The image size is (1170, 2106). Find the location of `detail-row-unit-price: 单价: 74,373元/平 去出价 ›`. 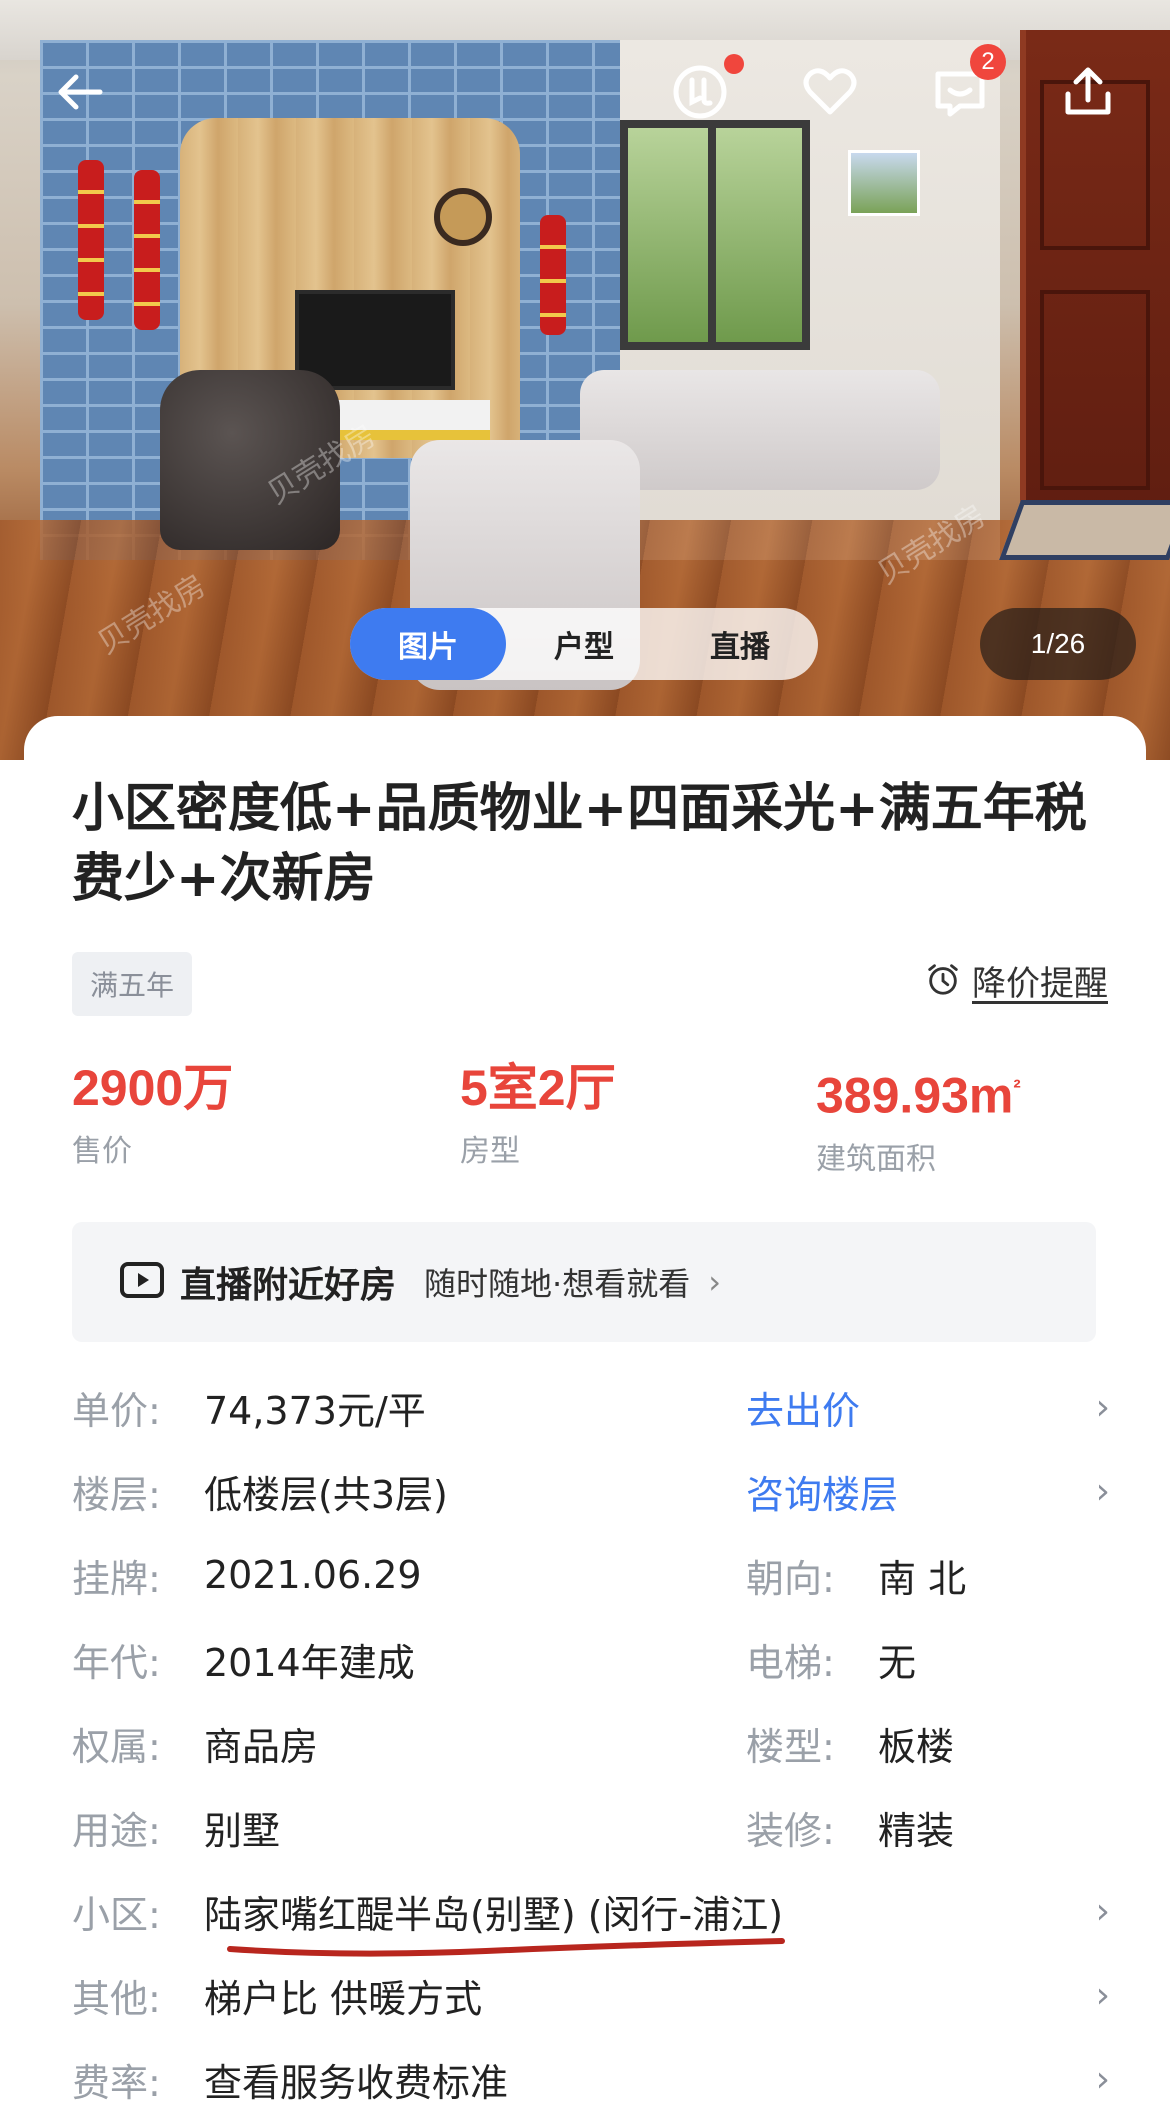

detail-row-unit-price: 单价: 74,373元/平 去出价 › is located at coordinates (597, 1407).